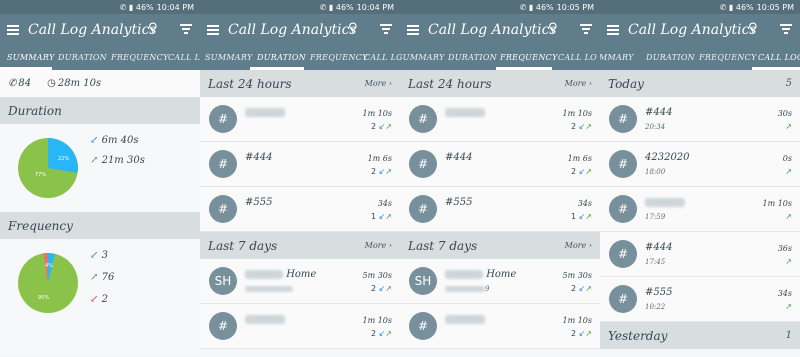 This screenshot has height=357, width=800. Describe the element at coordinates (94, 255) in the screenshot. I see `incoming-arrow-icon: ↙` at that location.